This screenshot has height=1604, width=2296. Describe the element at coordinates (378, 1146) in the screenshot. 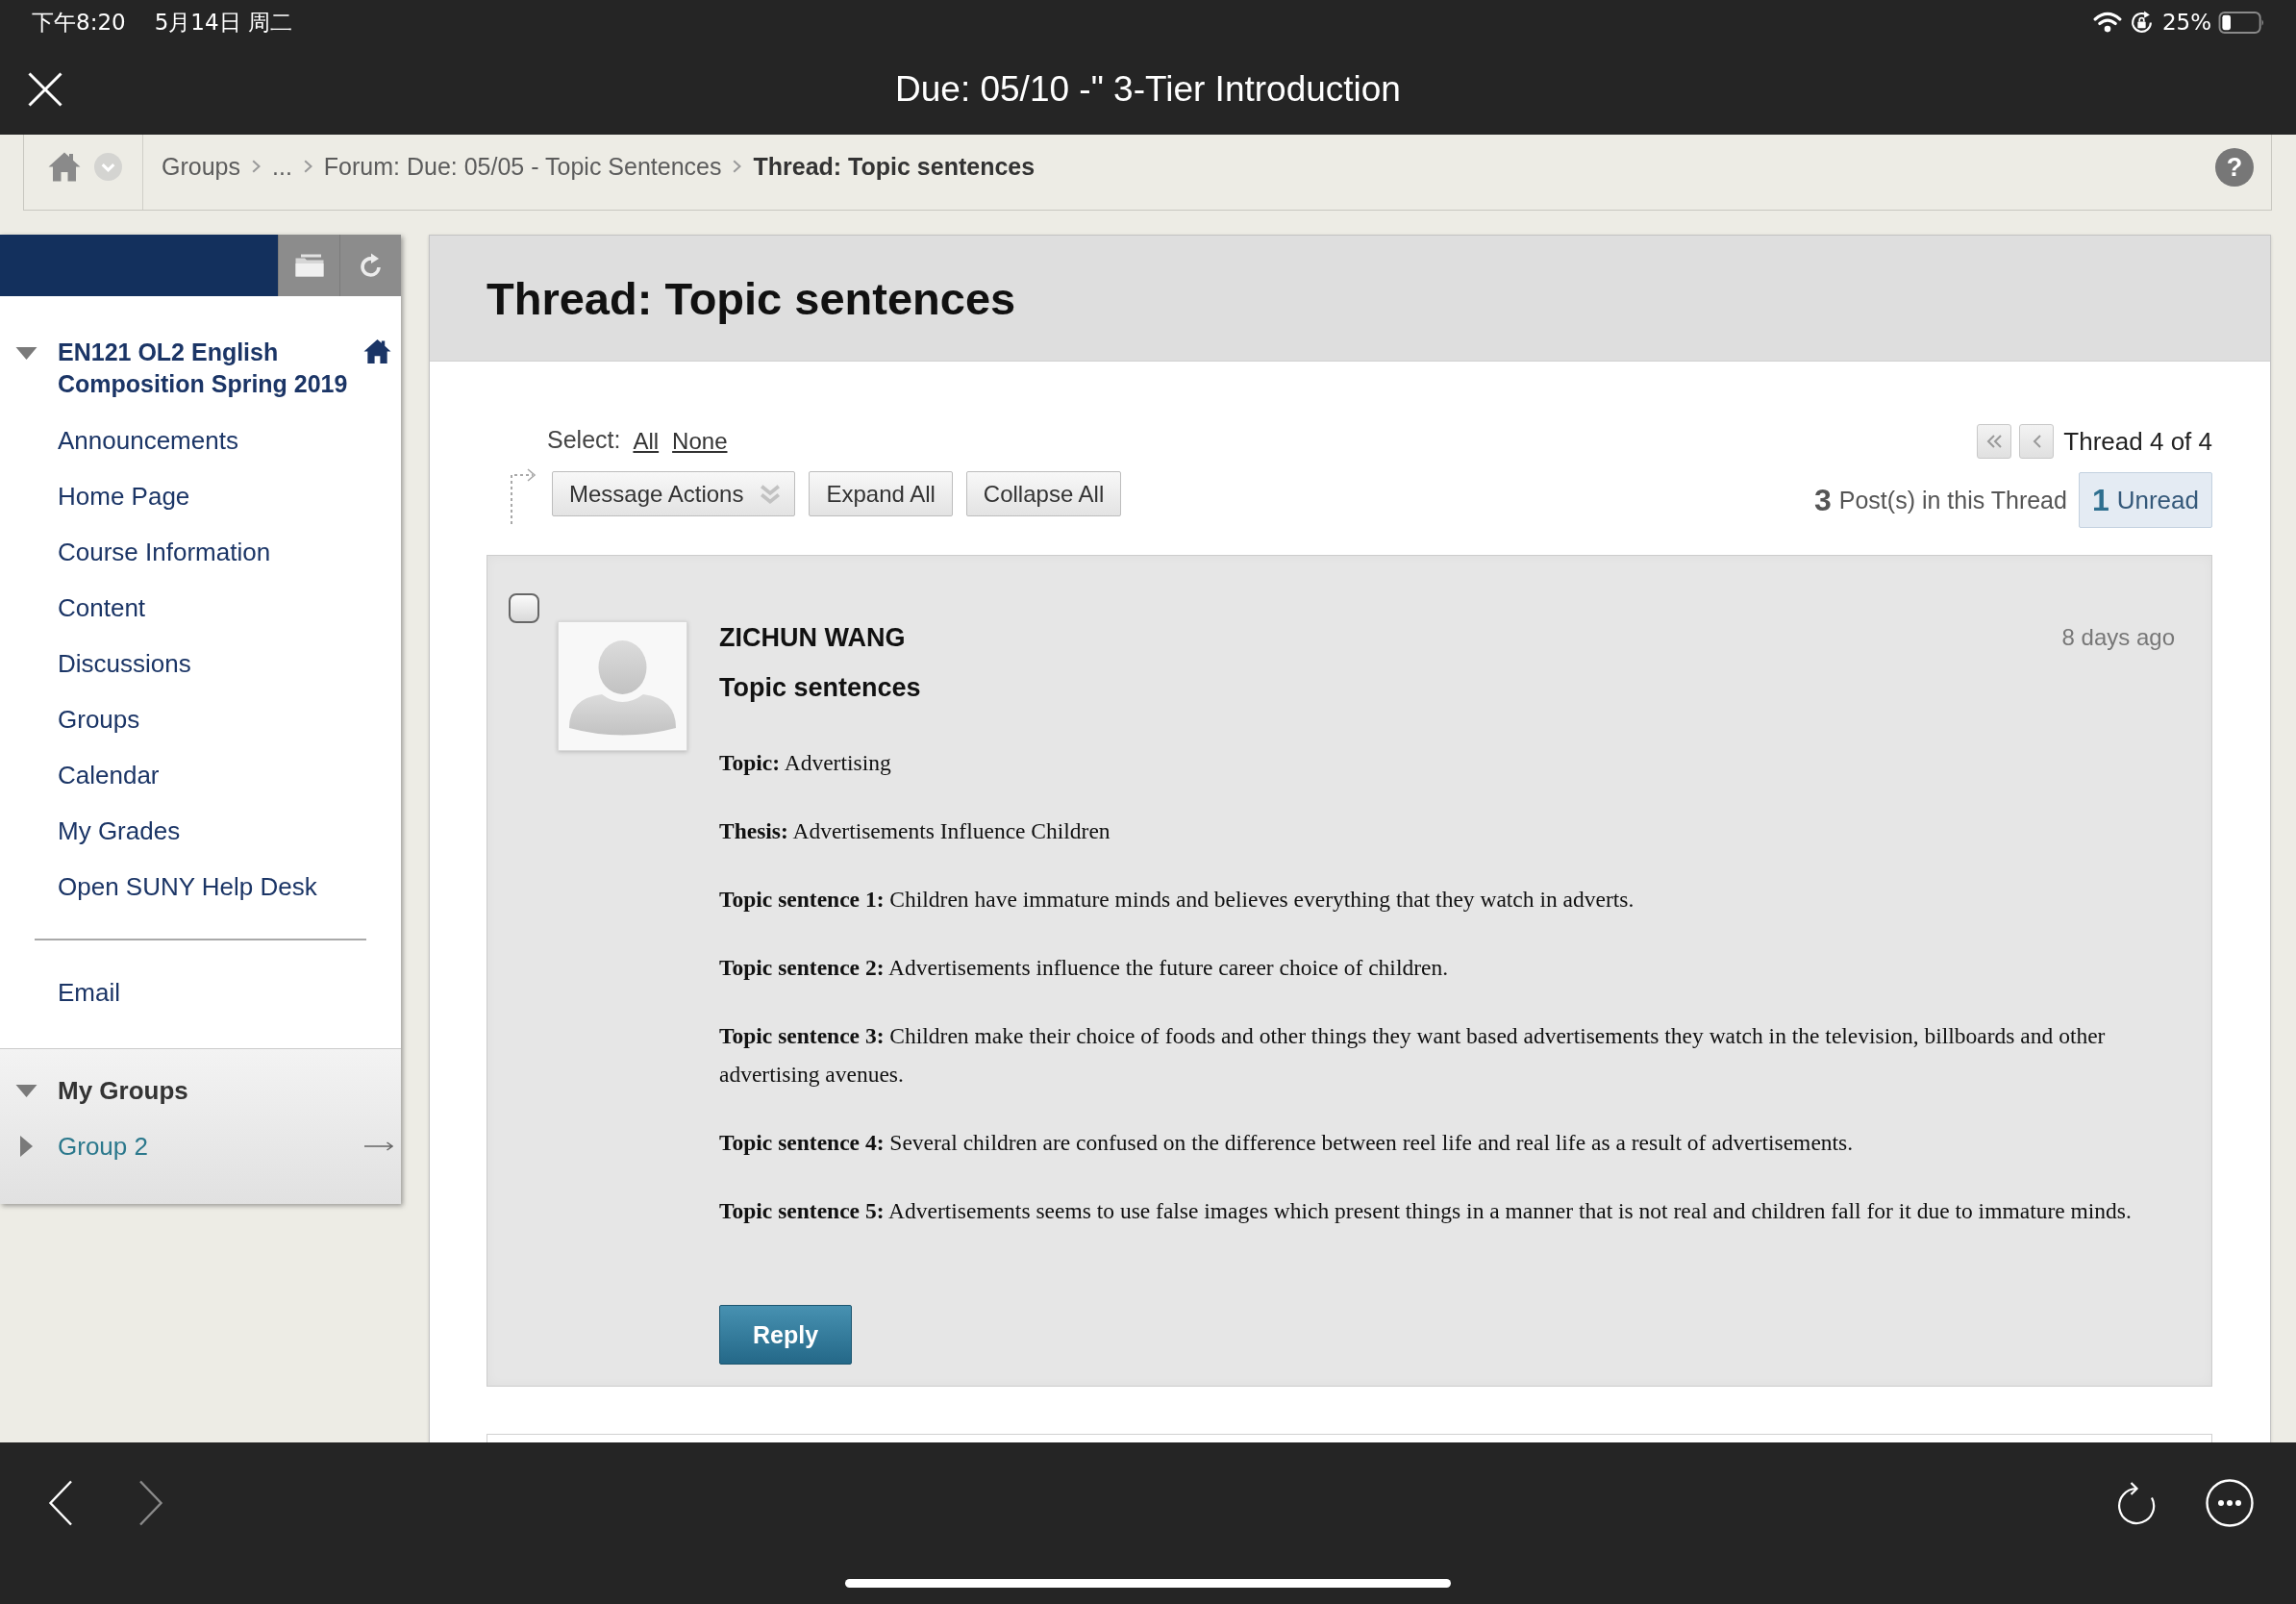

I see `arrow-right-icon` at that location.